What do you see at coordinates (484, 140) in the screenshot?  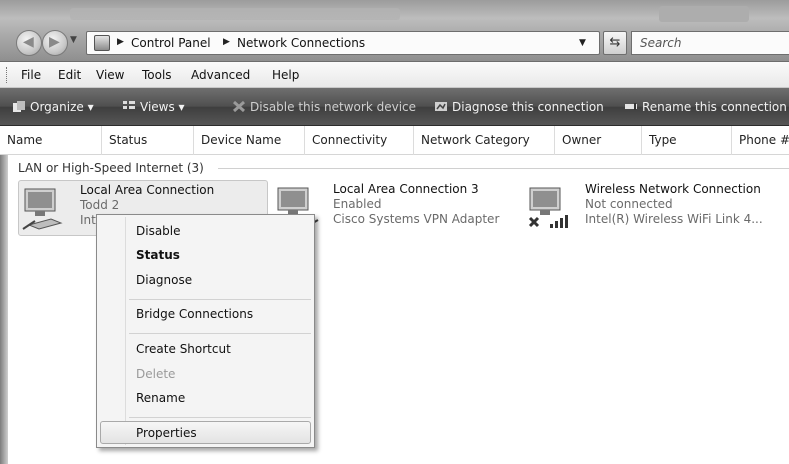 I see `column-network-category: Network Category` at bounding box center [484, 140].